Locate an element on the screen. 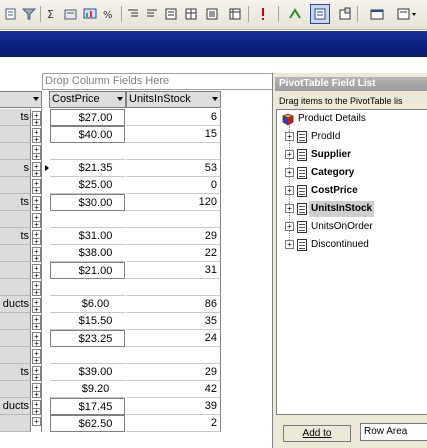 The width and height of the screenshot is (427, 448). field-item: + Category is located at coordinates (352, 173).